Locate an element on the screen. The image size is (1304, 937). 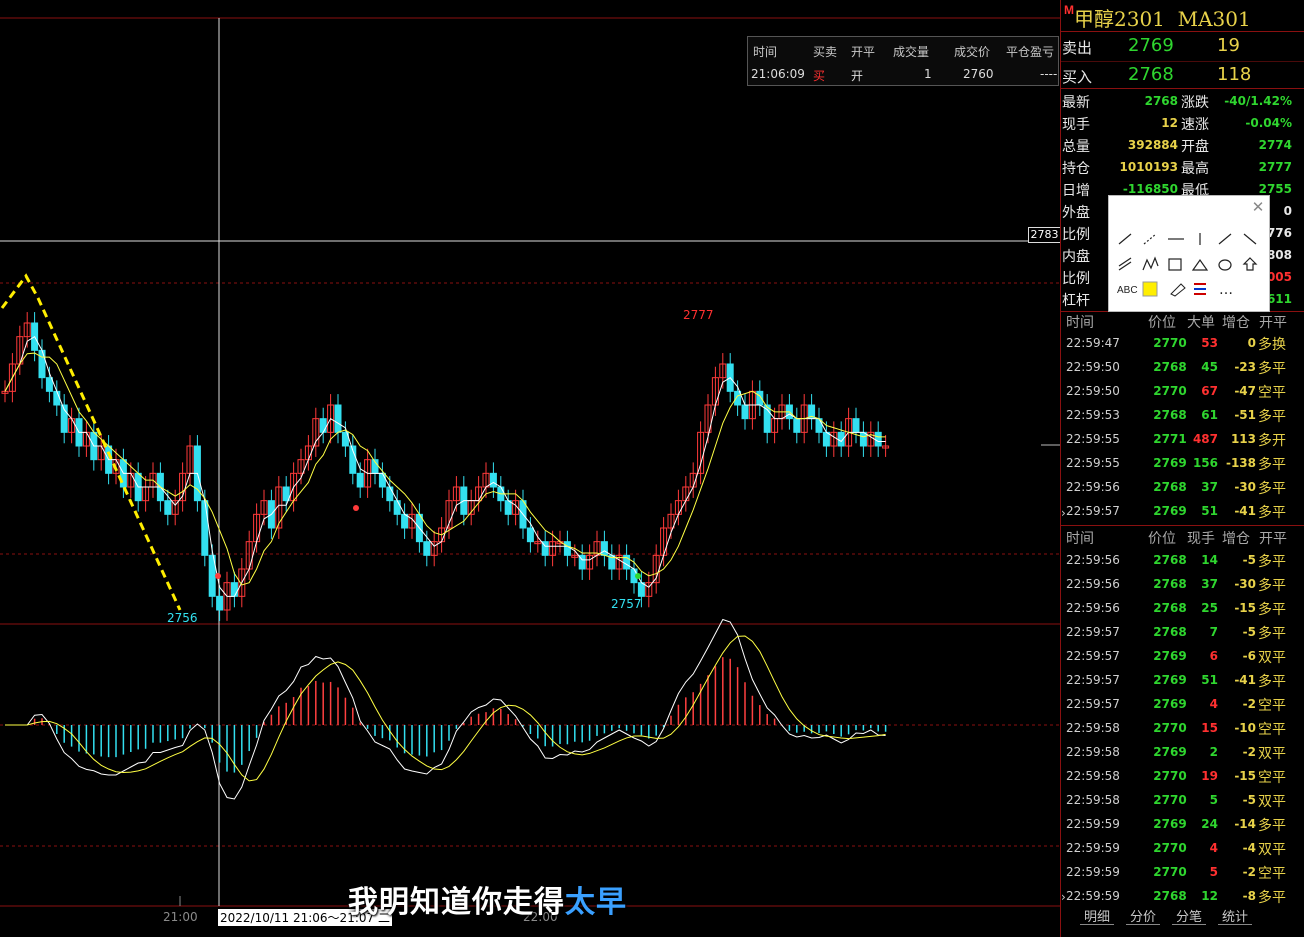
quote-label: 总量 is located at coordinates (1076, 147).